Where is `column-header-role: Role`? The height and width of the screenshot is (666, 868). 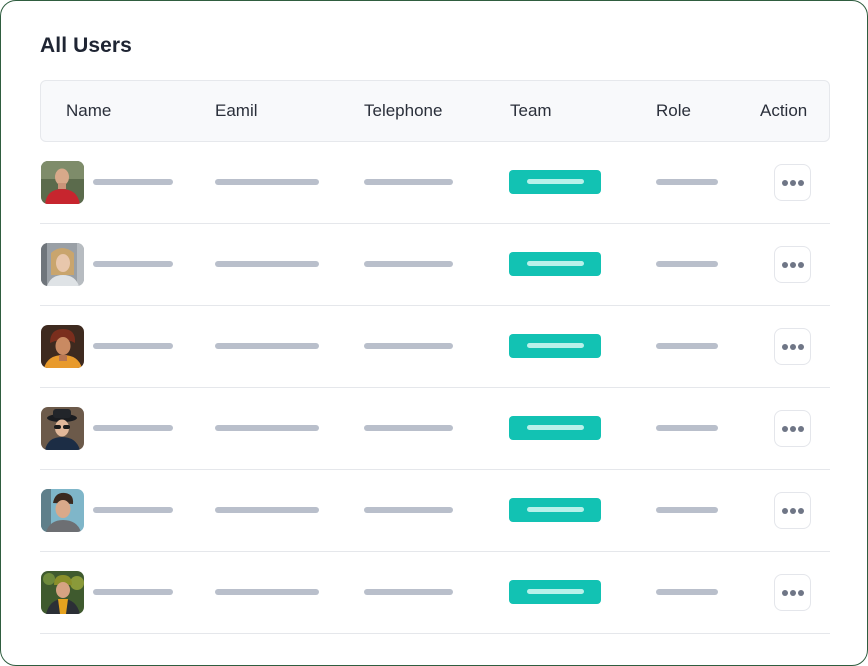
column-header-role: Role is located at coordinates (673, 111).